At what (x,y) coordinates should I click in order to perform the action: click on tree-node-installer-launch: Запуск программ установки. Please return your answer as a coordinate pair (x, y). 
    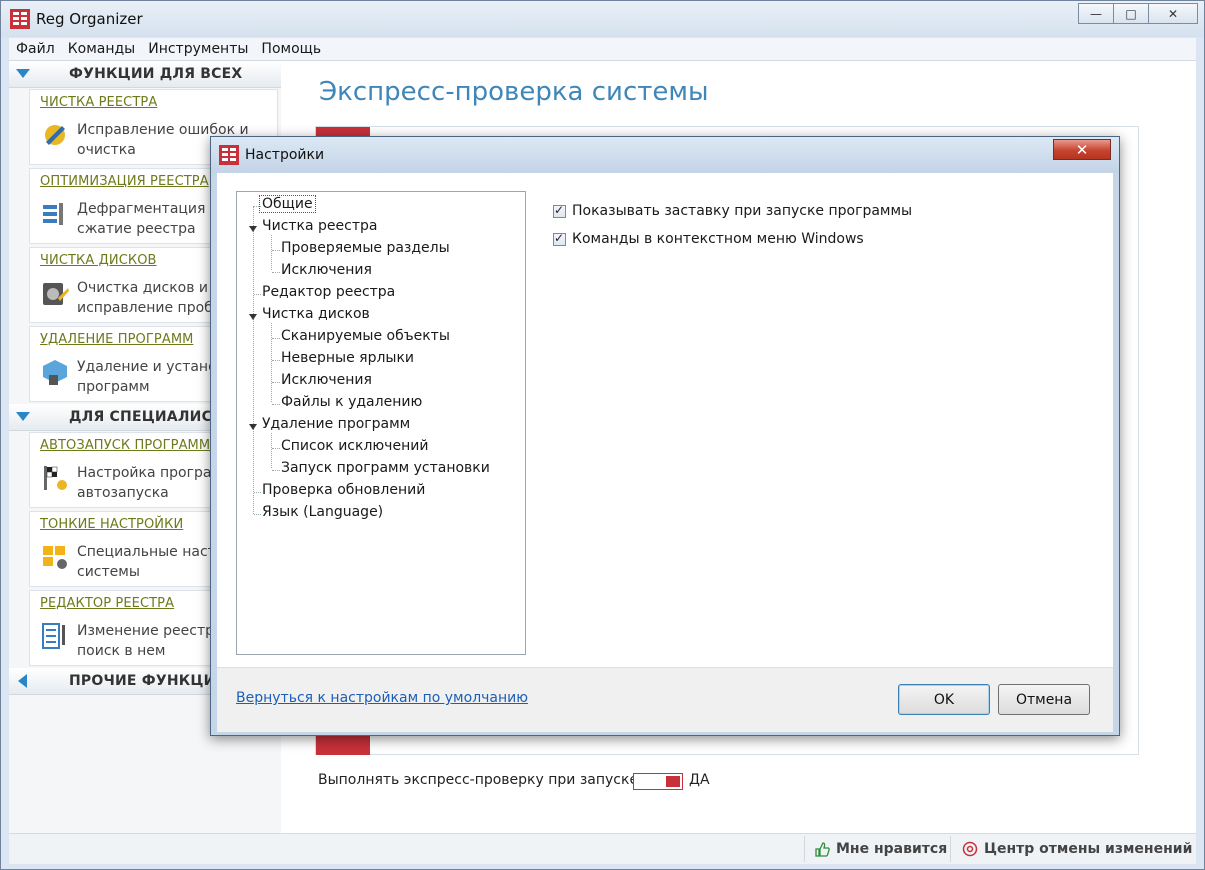
    Looking at the image, I should click on (385, 468).